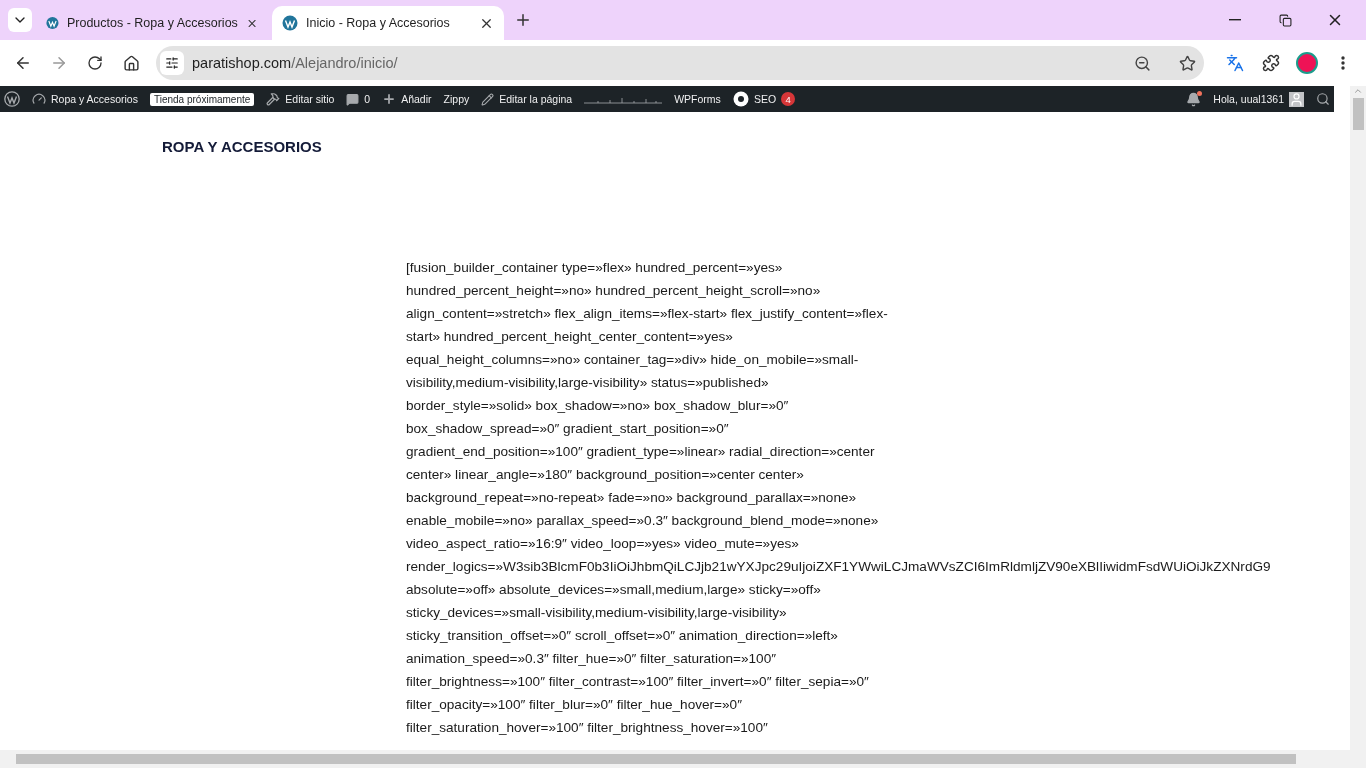  I want to click on shortcode-text: gradient_end_position=»100″ gradient_type=»linear» radial_direction=»center, so click(640, 452).